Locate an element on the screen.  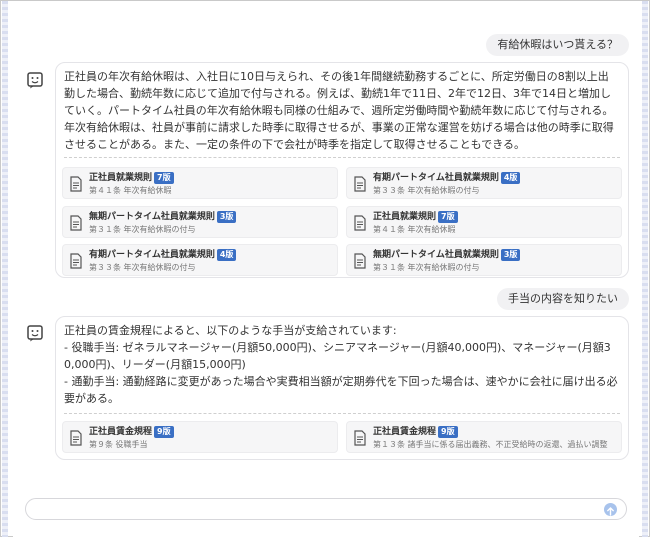
window-edge-left is located at coordinates (5, 269).